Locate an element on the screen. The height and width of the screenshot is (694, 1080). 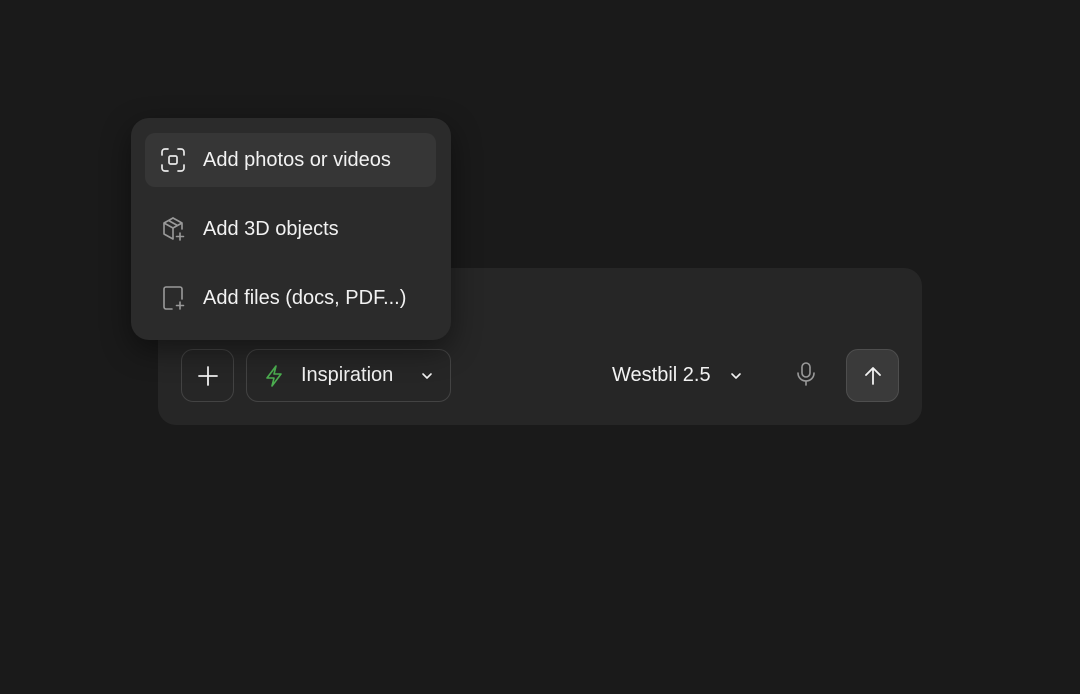
add-attachment-button is located at coordinates (207, 375).